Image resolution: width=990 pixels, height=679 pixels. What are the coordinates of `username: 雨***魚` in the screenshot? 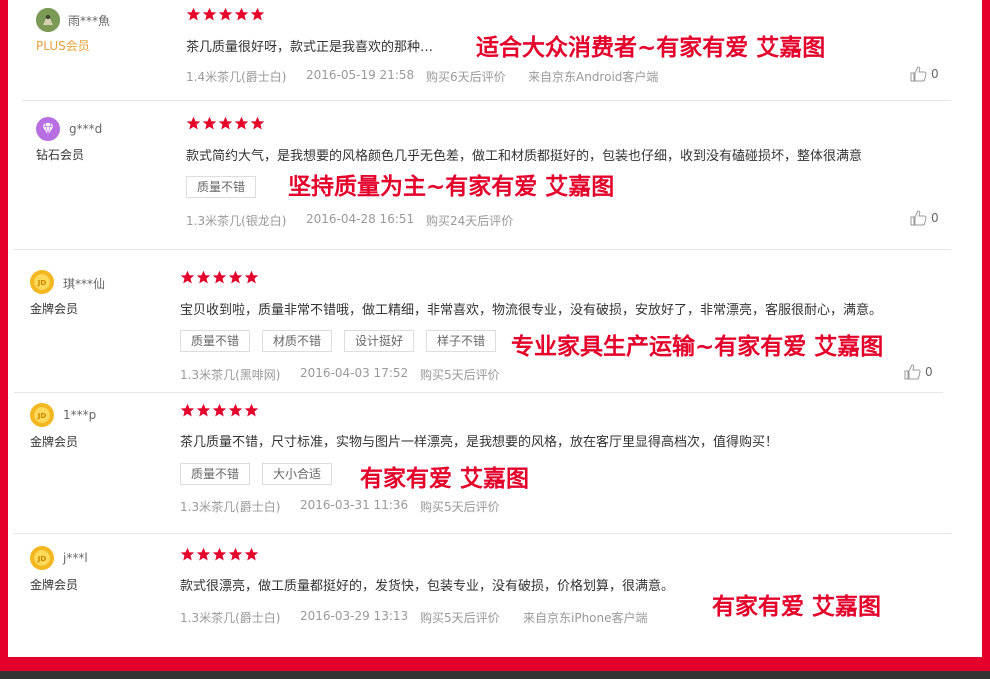 It's located at (89, 20).